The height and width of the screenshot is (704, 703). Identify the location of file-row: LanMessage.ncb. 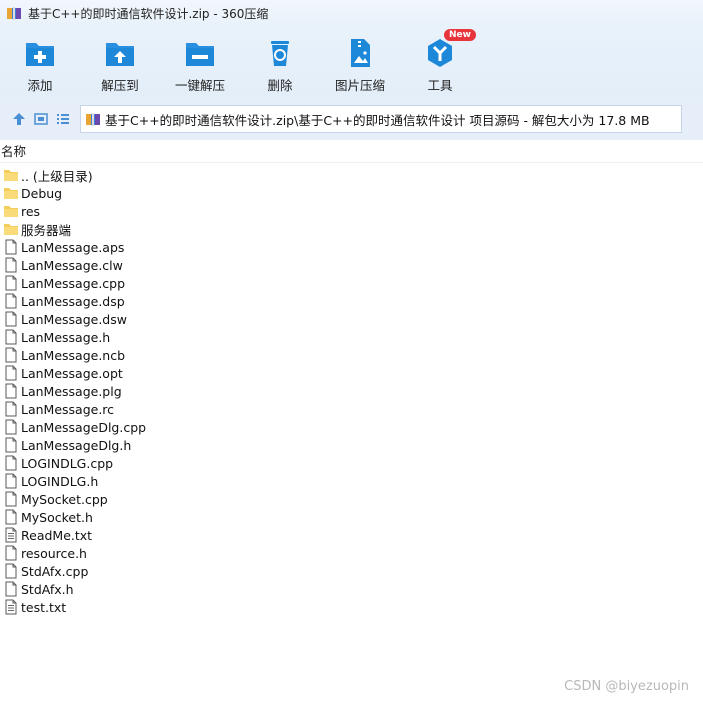
(351, 355).